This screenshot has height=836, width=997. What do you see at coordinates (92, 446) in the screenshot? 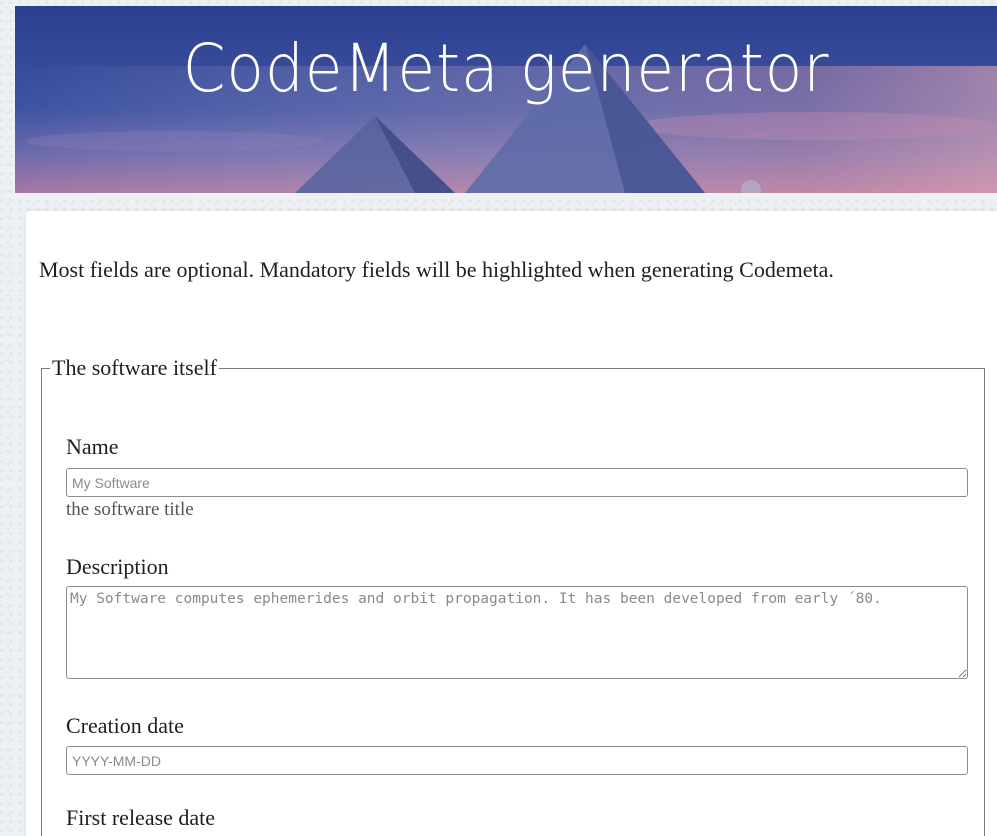
I see `name-label: Name` at bounding box center [92, 446].